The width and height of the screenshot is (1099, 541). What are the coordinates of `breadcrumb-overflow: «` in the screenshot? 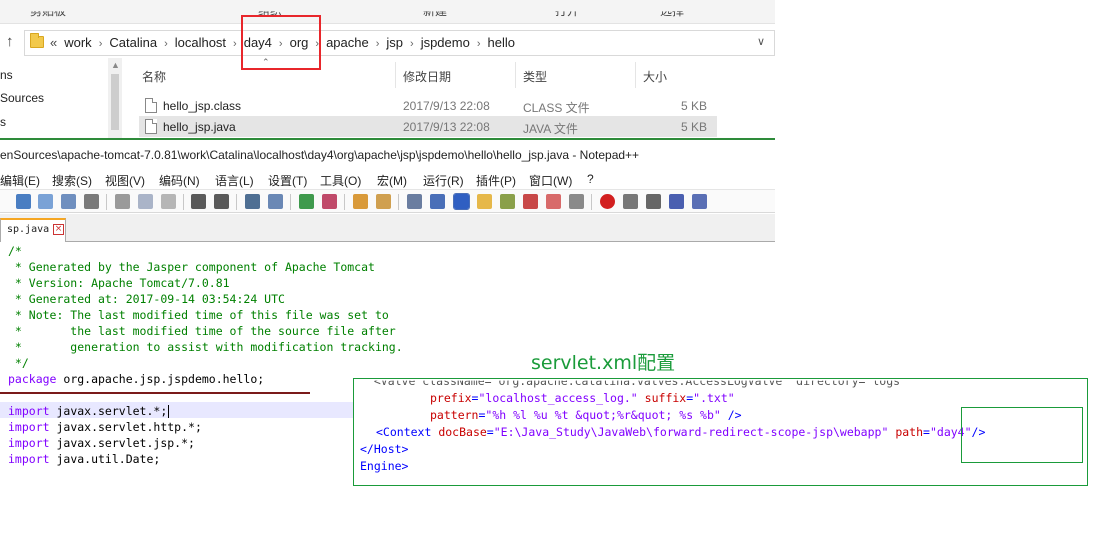 It's located at (53, 42).